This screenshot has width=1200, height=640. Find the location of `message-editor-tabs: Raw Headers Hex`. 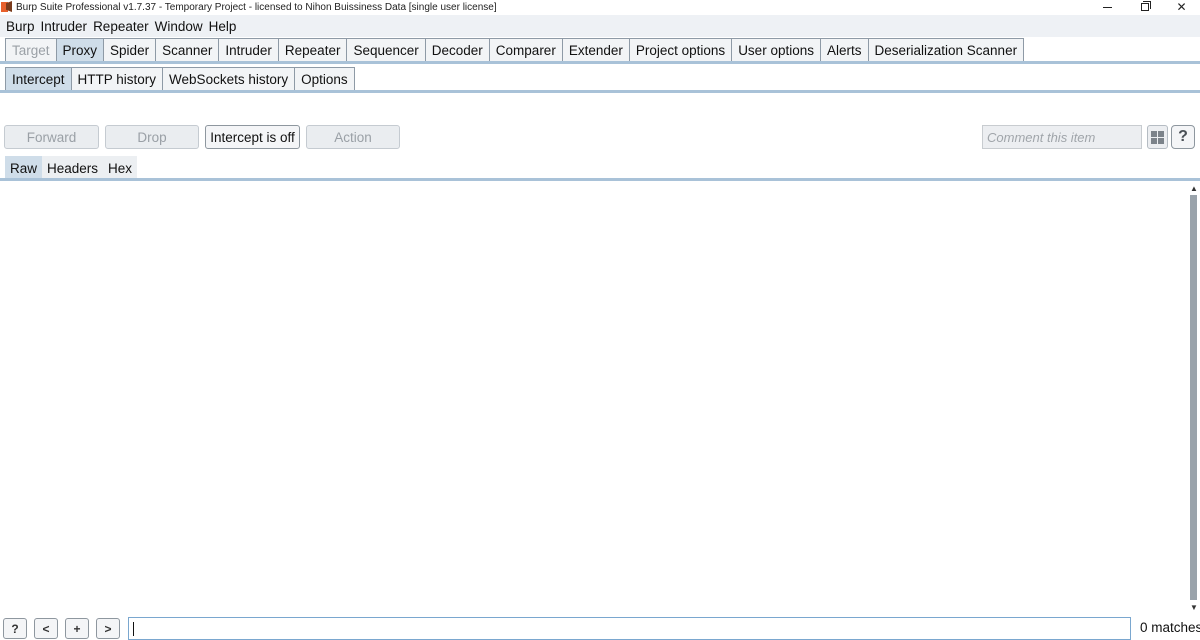

message-editor-tabs: Raw Headers Hex is located at coordinates (71, 167).